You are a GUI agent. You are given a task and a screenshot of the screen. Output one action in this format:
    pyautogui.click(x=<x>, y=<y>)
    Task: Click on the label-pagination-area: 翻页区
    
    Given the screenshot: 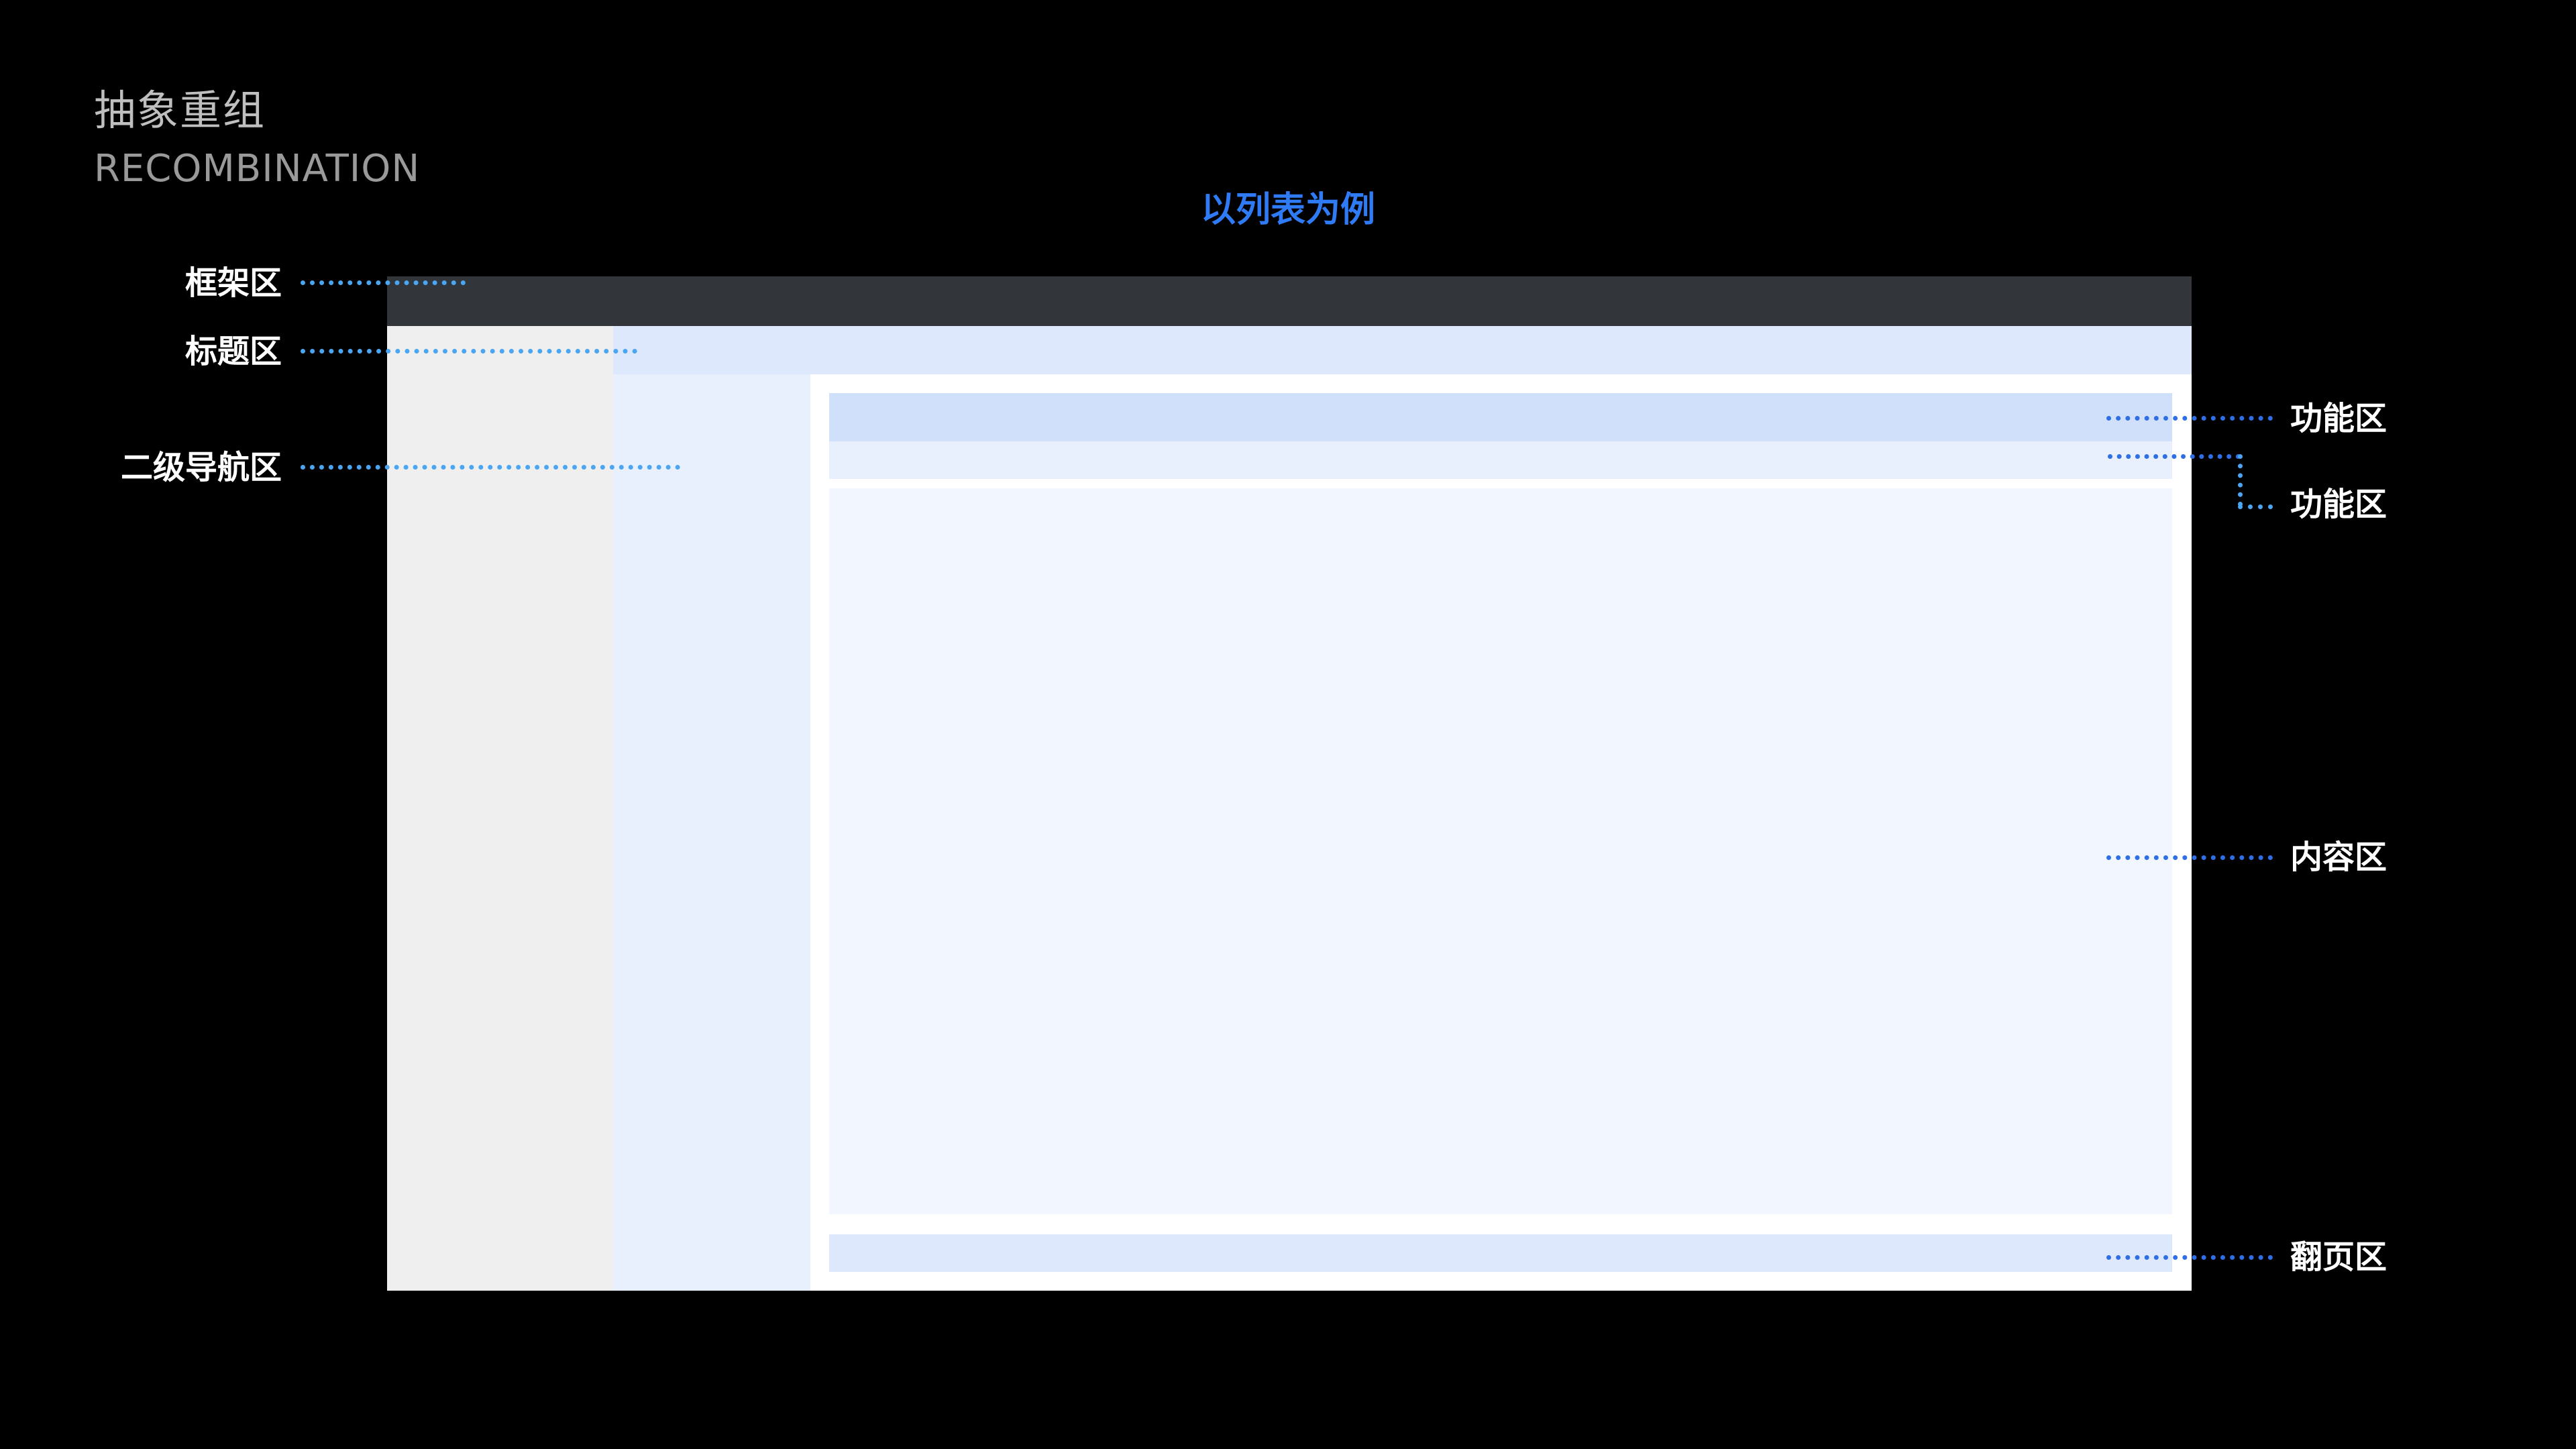 What is the action you would take?
    pyautogui.click(x=2338, y=1257)
    